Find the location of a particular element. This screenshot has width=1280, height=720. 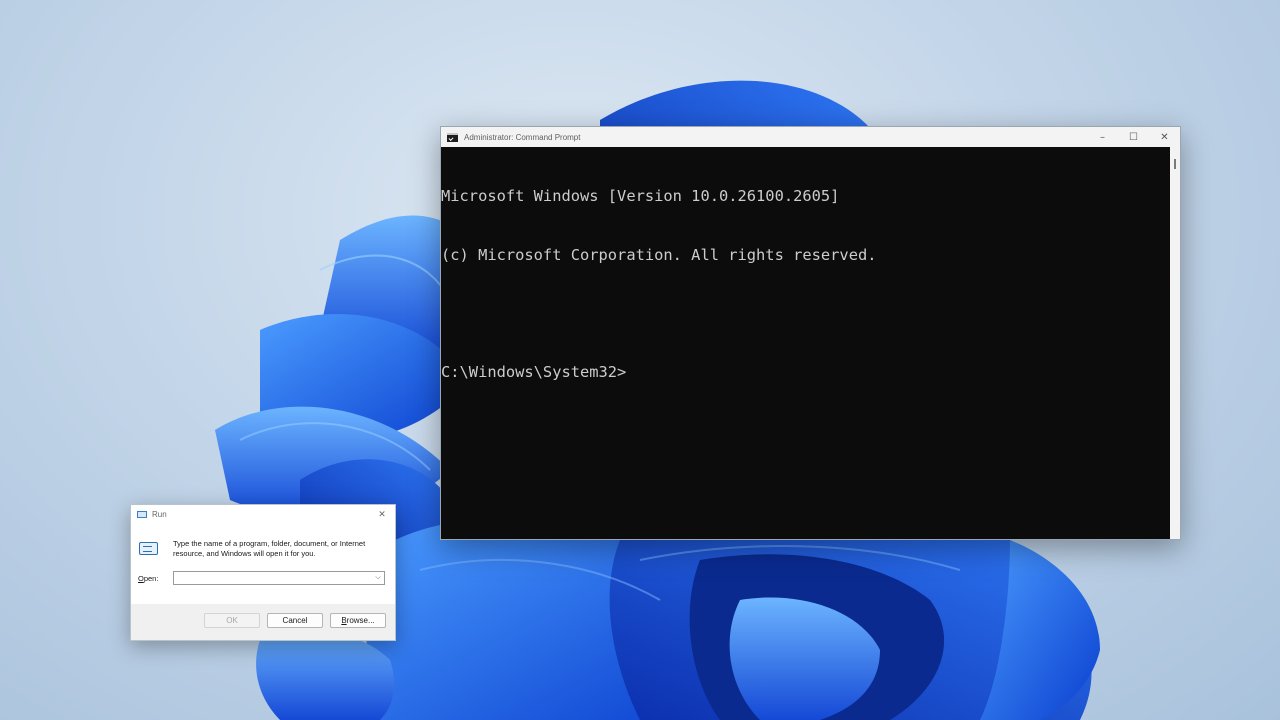

maximize-icon: ☐ is located at coordinates (1133, 137).